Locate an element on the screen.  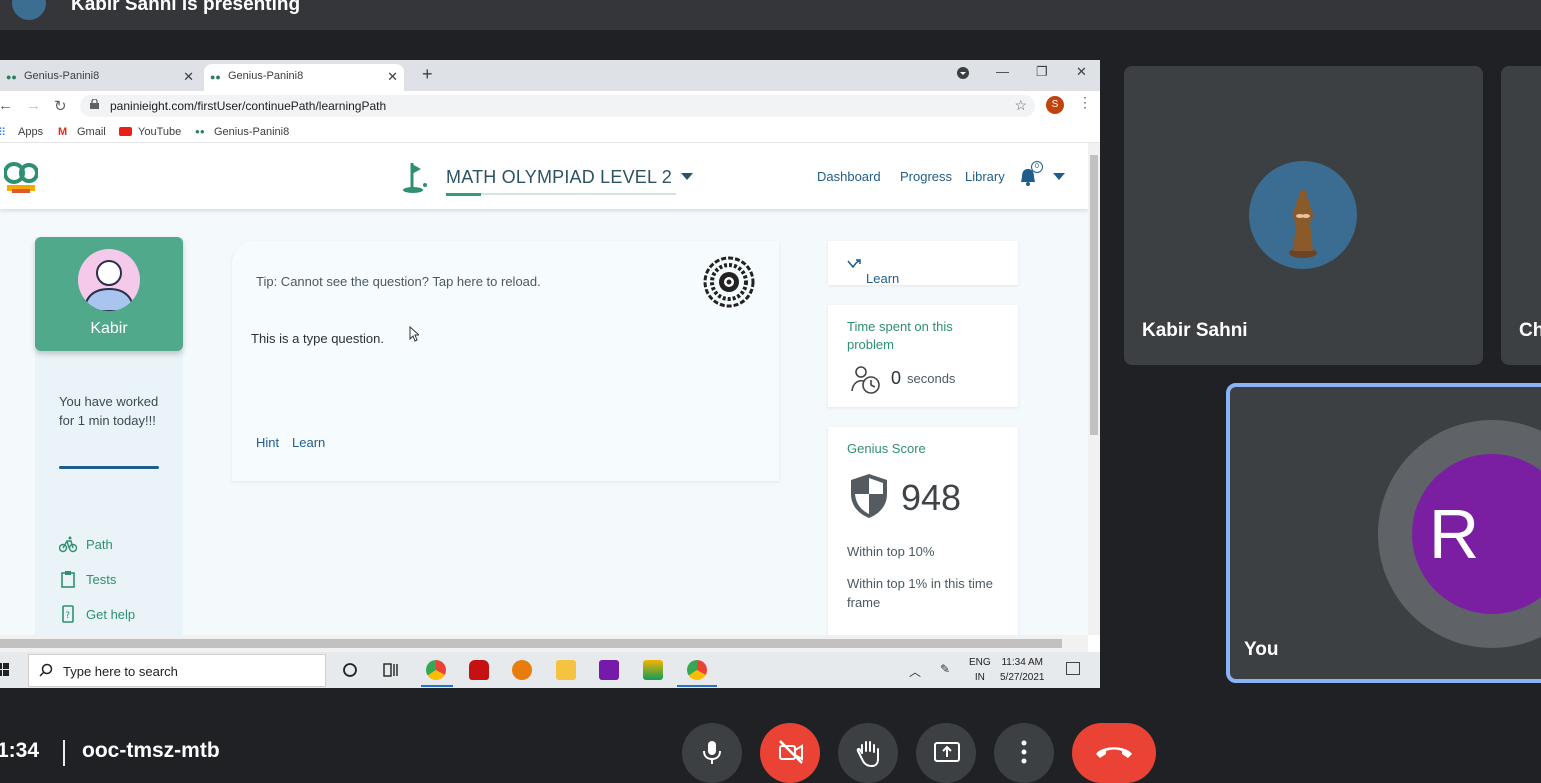
task-view-icon is located at coordinates (391, 670).